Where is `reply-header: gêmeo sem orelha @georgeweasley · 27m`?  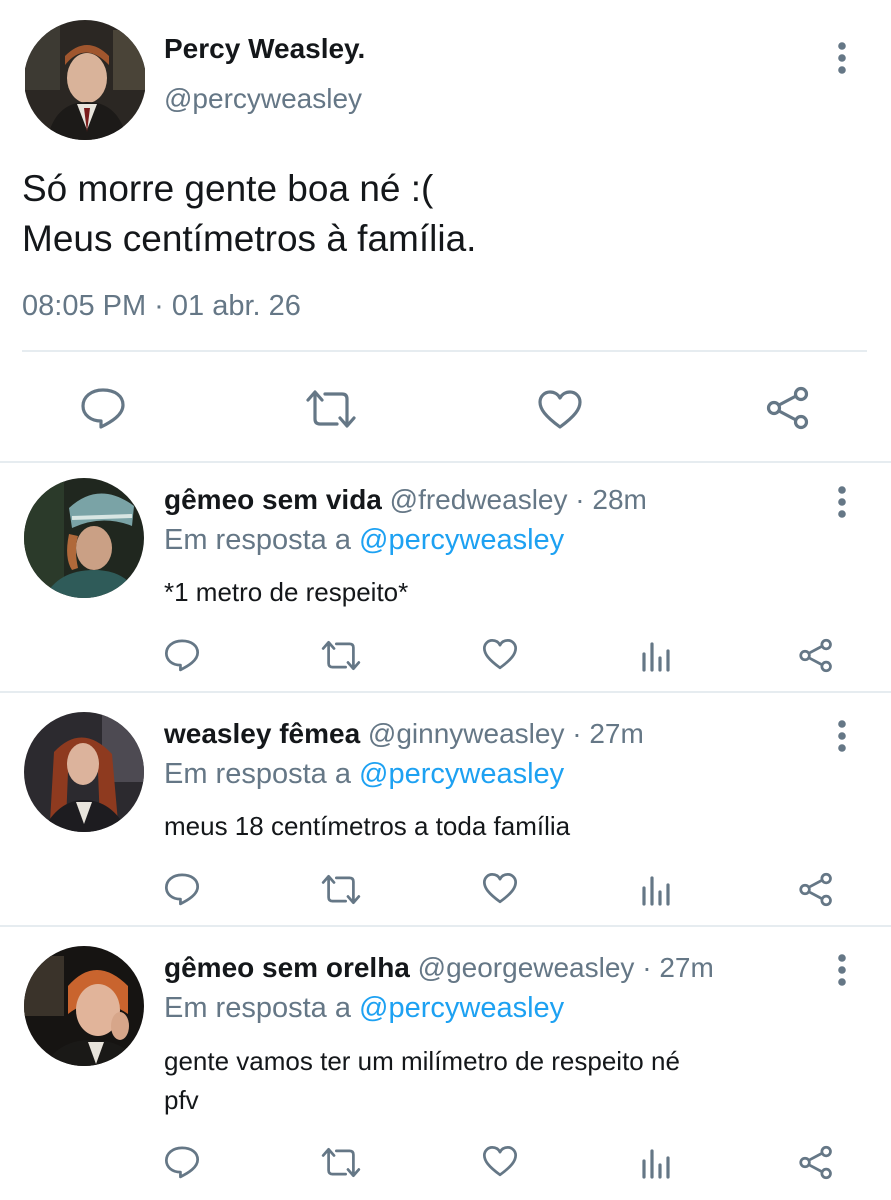 reply-header: gêmeo sem orelha @georgeweasley · 27m is located at coordinates (439, 968).